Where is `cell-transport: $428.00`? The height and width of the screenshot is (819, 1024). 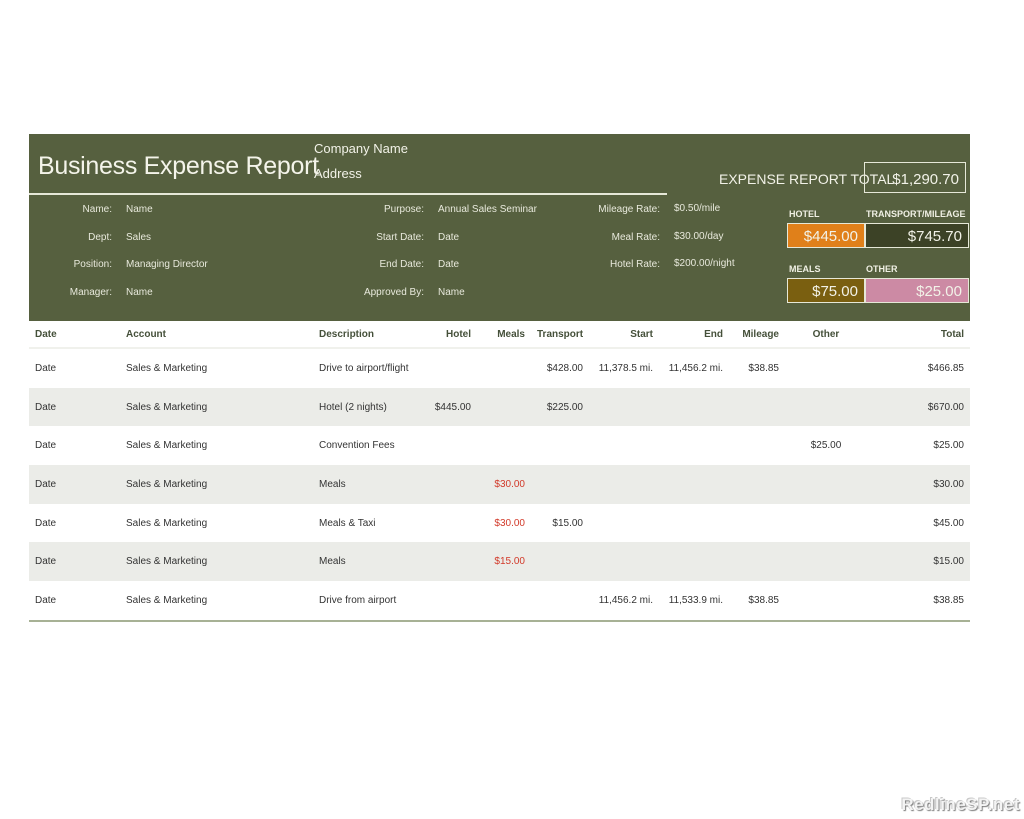 cell-transport: $428.00 is located at coordinates (560, 368).